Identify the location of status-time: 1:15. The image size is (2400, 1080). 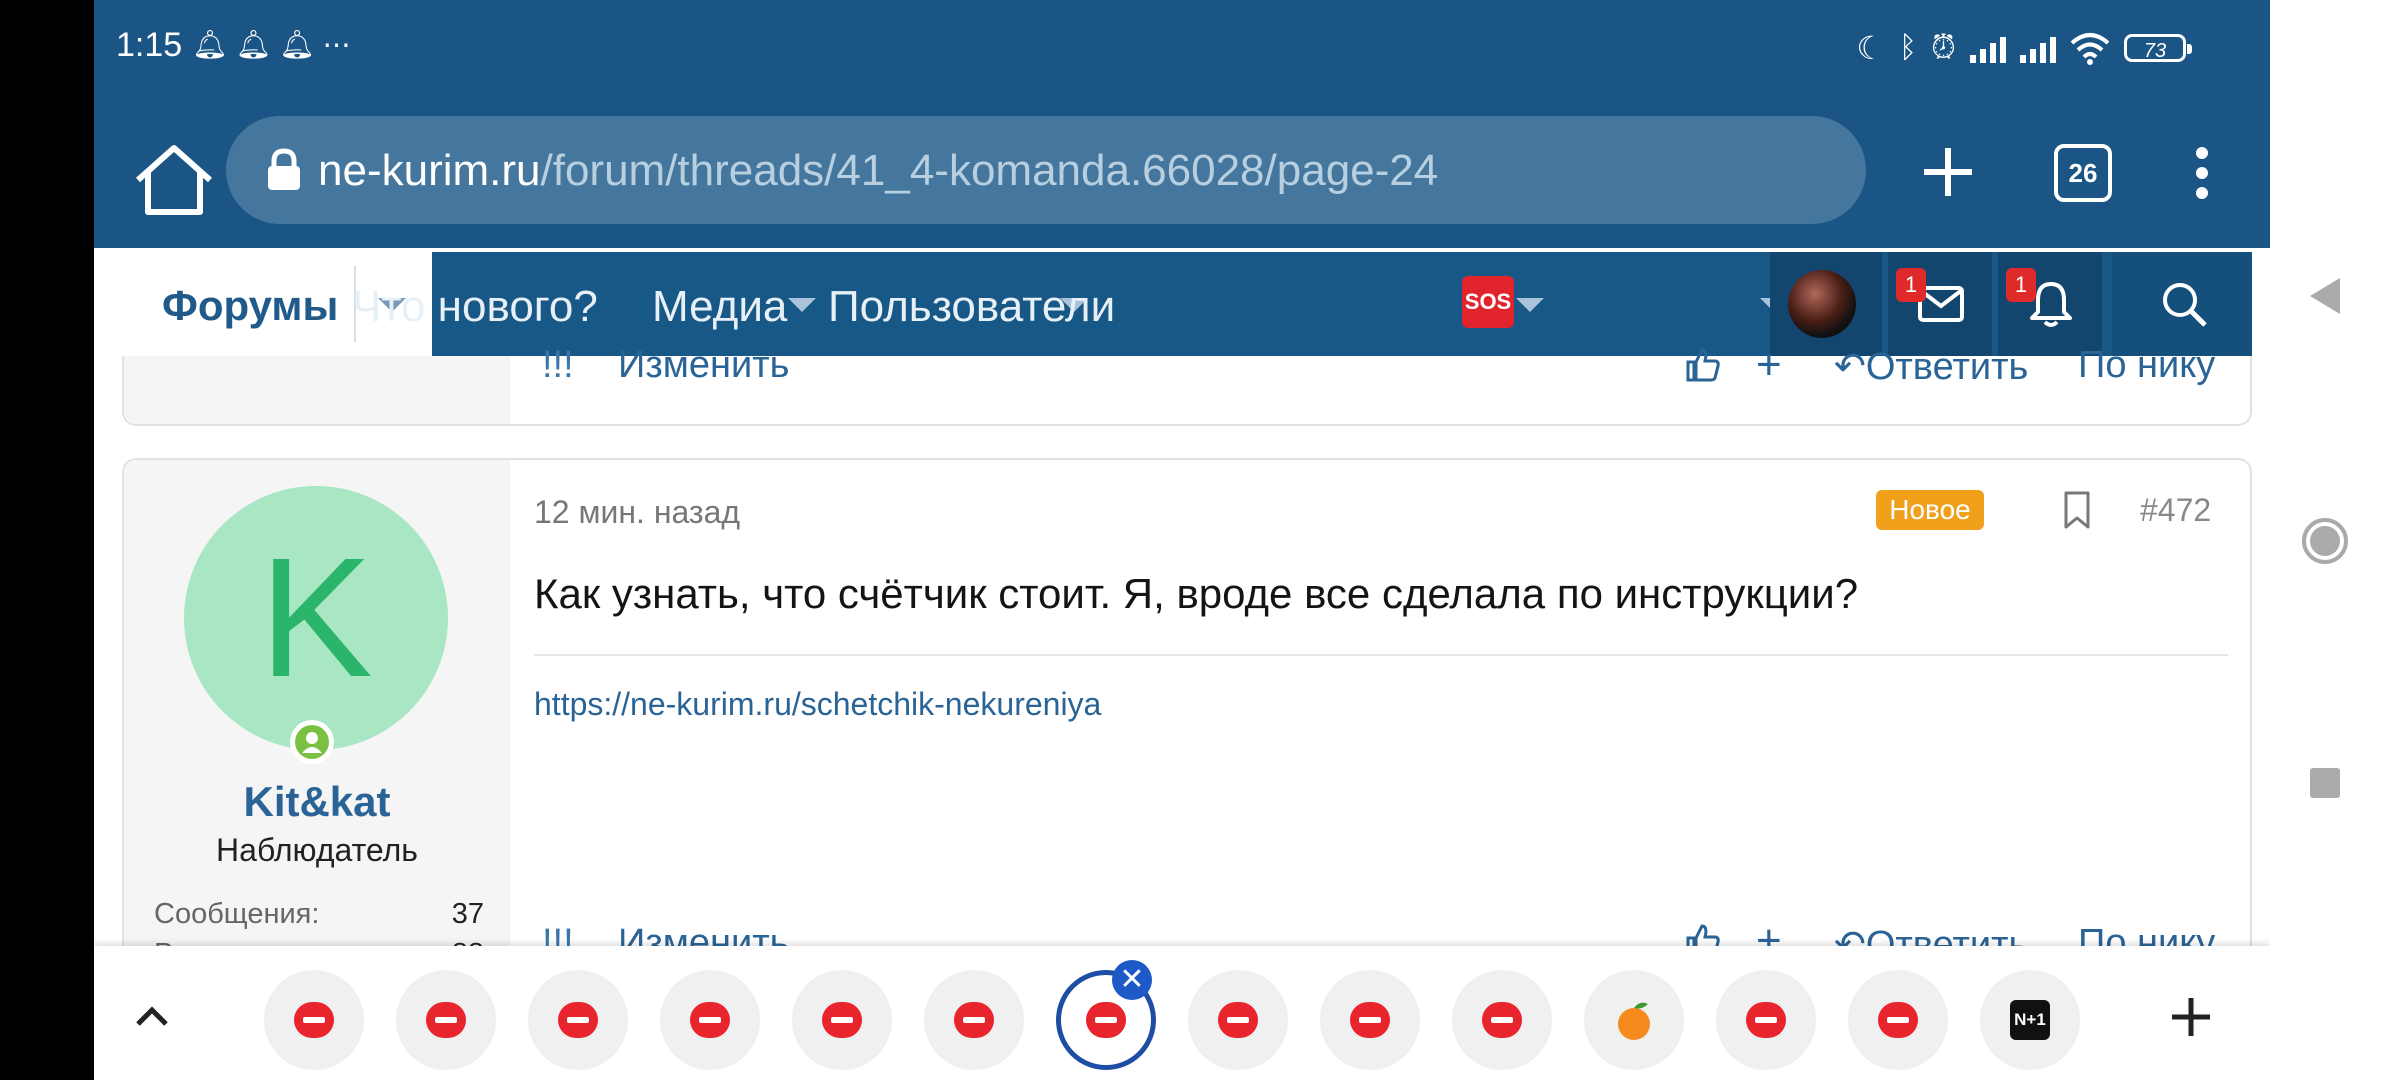
(149, 45).